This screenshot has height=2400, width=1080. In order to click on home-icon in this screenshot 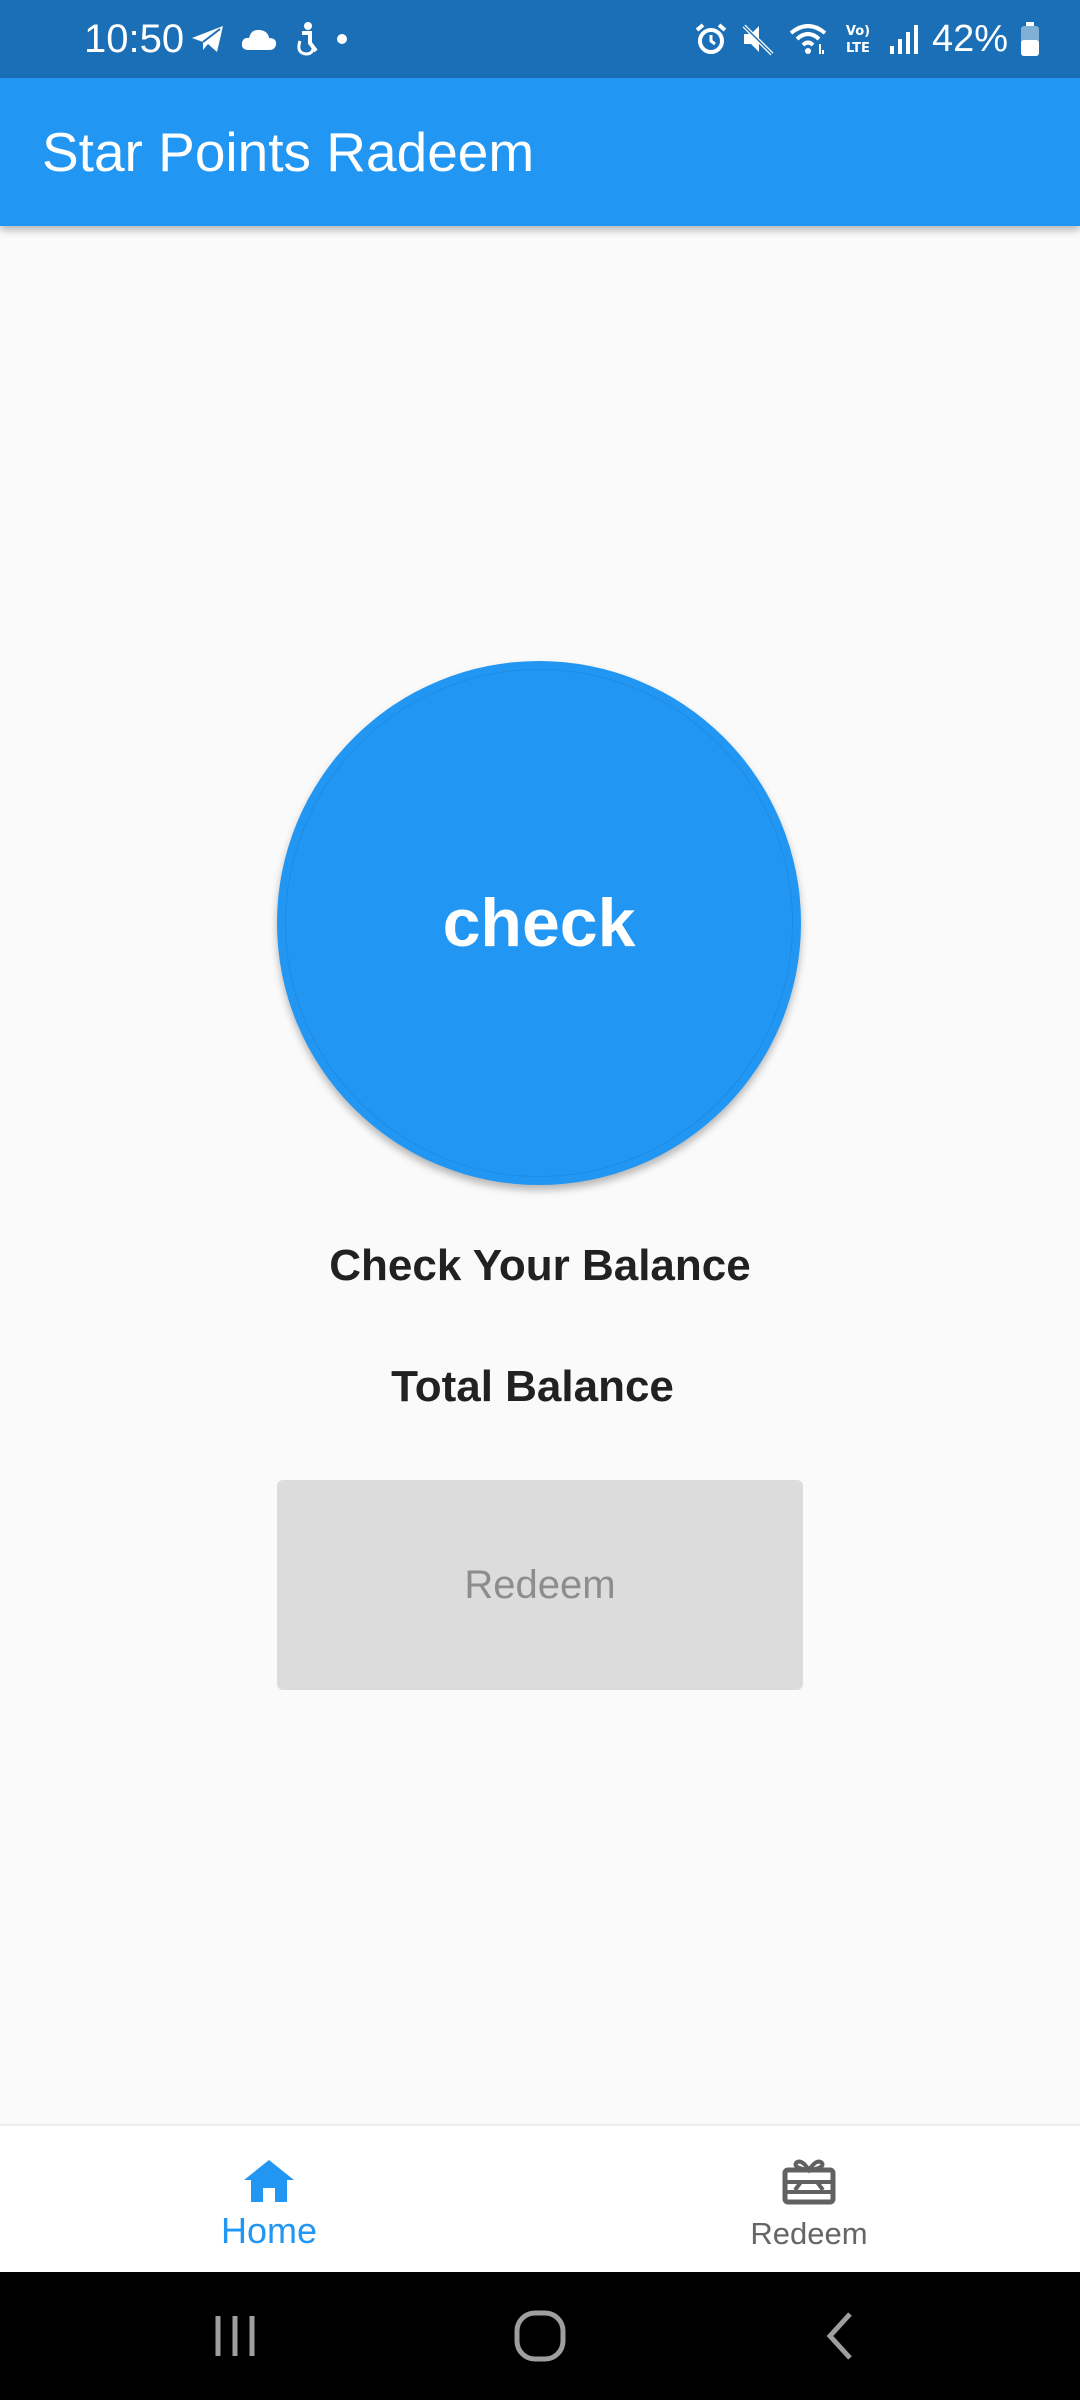, I will do `click(269, 2181)`.